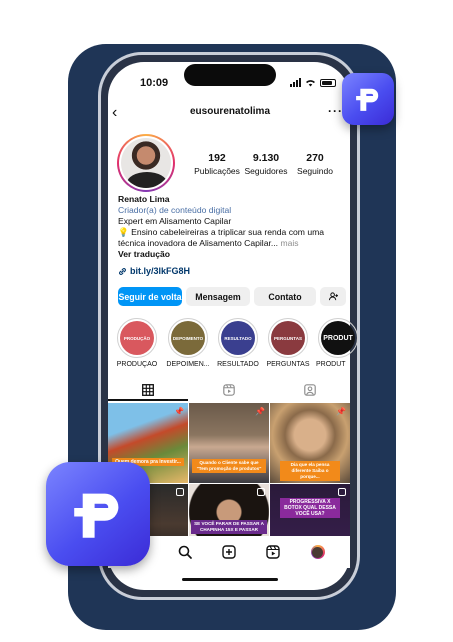 The height and width of the screenshot is (642, 453). What do you see at coordinates (144, 199) in the screenshot?
I see `bio-name: Renato Lima` at bounding box center [144, 199].